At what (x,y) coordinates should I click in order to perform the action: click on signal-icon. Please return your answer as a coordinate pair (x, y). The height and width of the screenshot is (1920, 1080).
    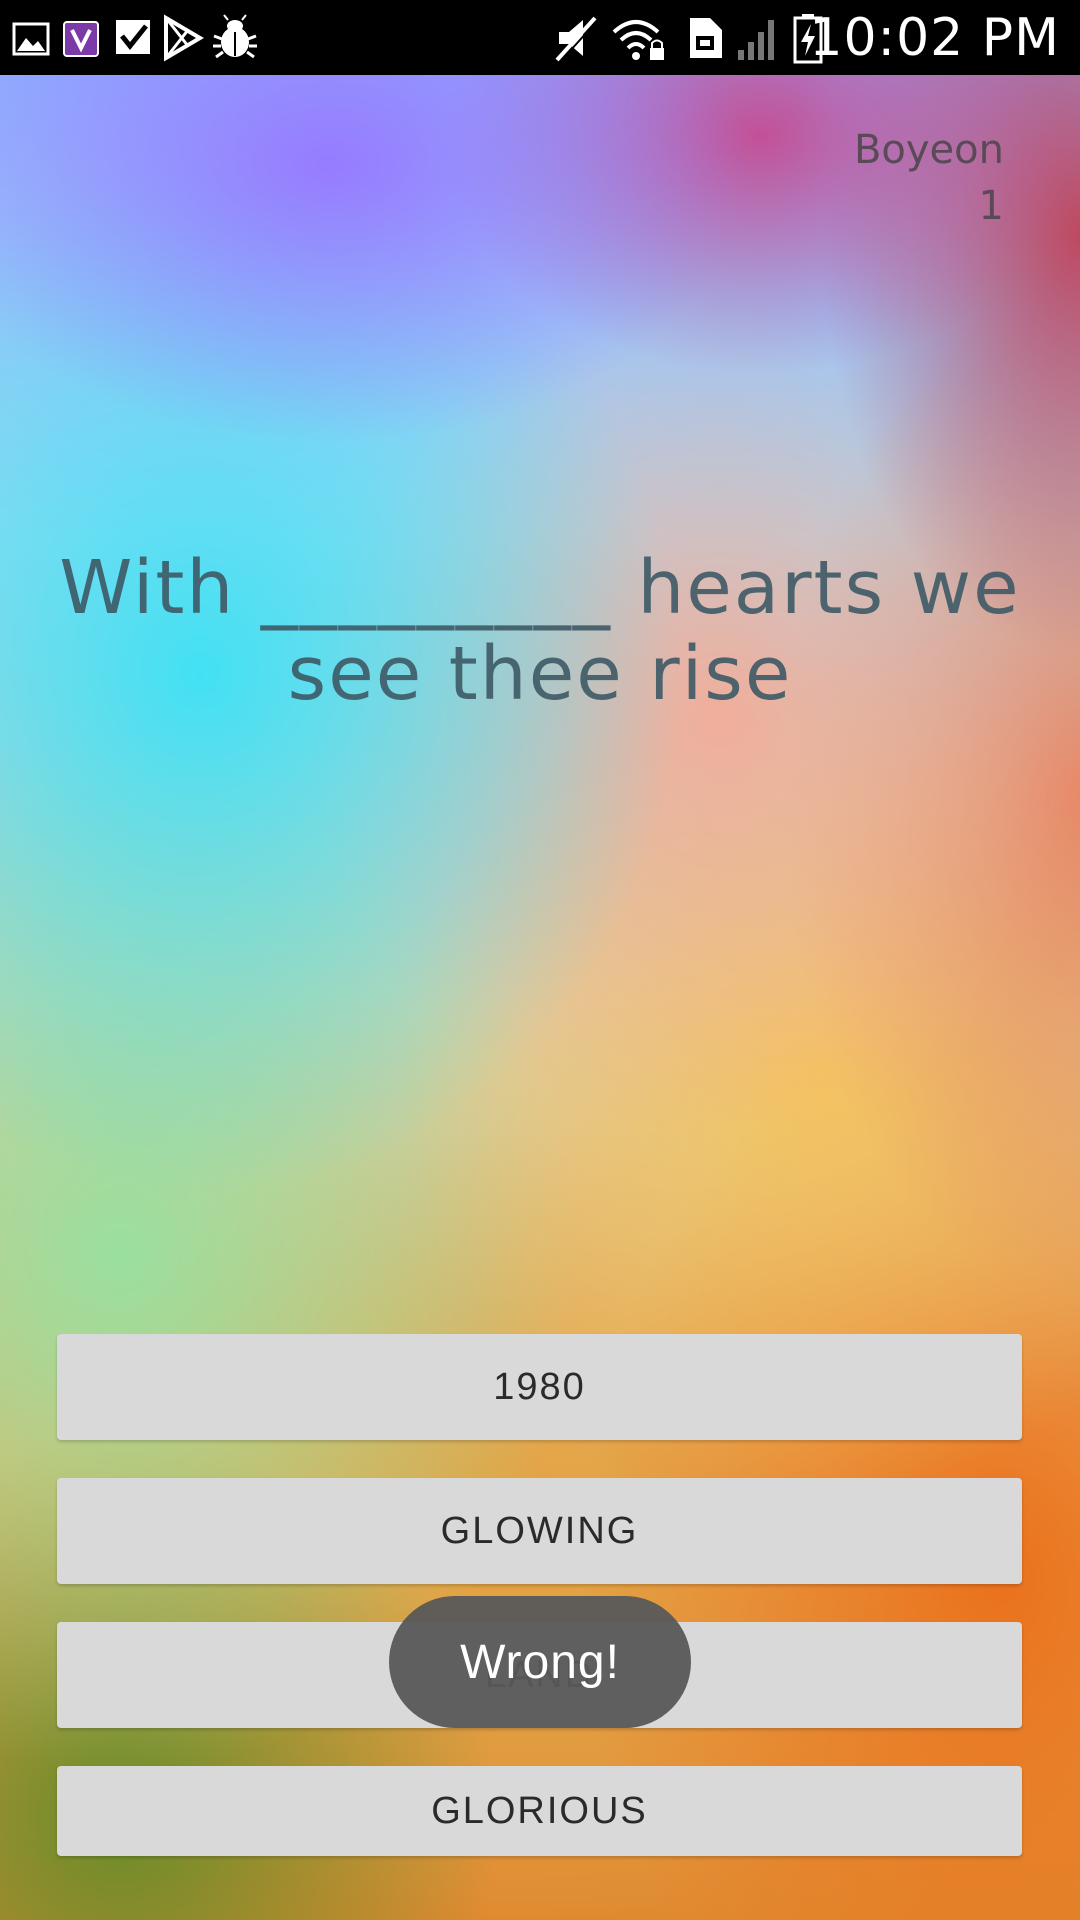
    Looking at the image, I should click on (756, 40).